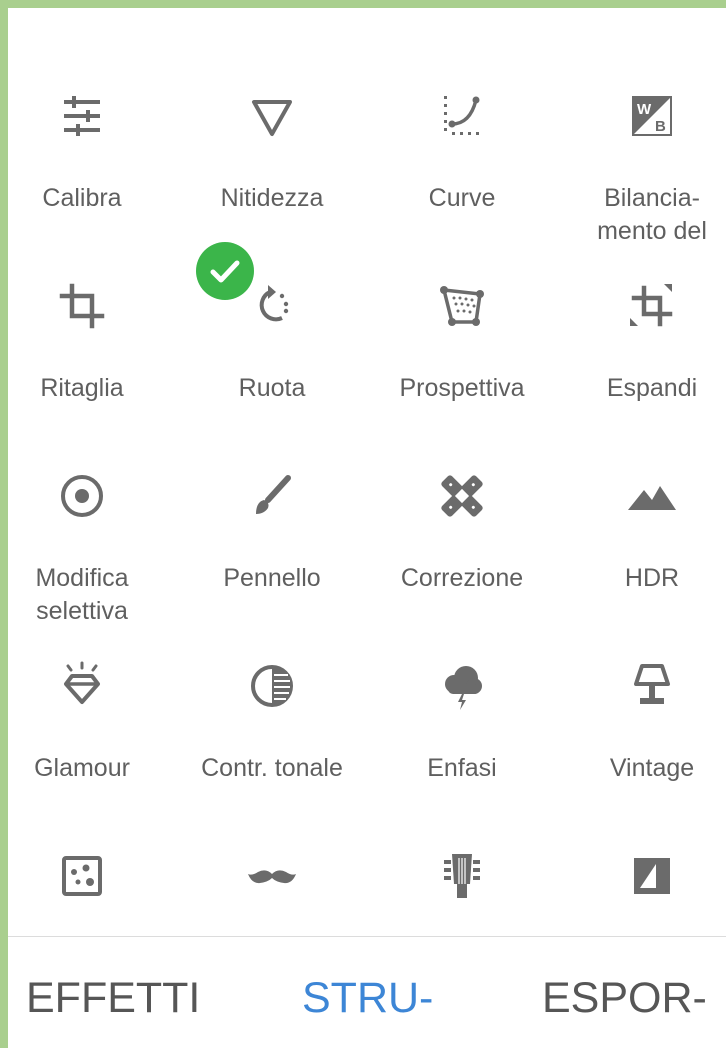  I want to click on bottom-tab-bar: EFFETTI STRU- ESPOR-, so click(367, 1008).